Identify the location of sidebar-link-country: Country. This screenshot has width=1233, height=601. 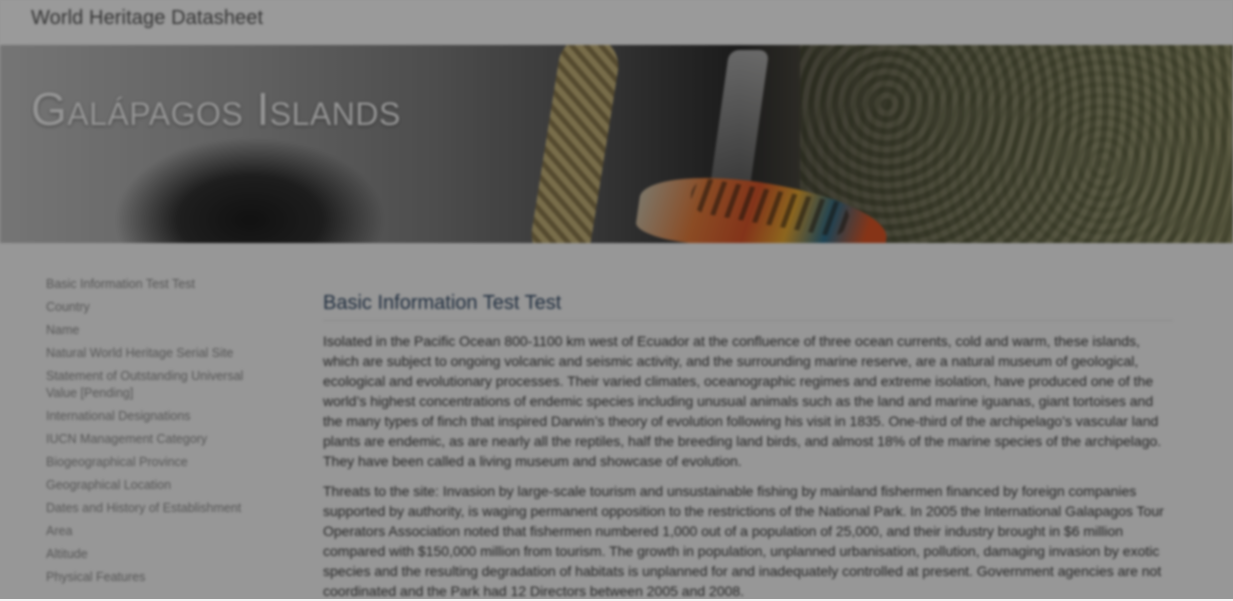
(156, 307).